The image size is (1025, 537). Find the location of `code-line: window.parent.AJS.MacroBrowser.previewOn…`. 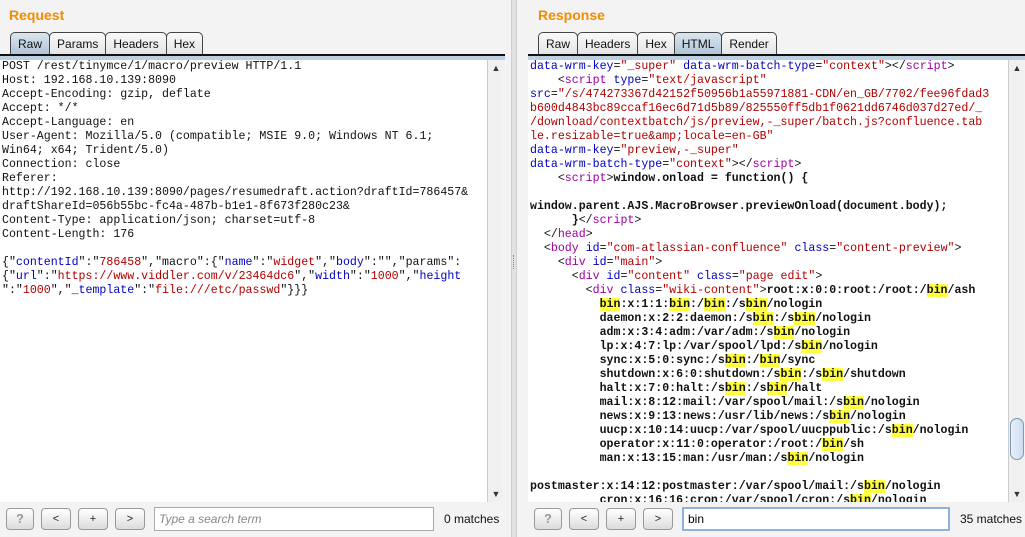

code-line: window.parent.AJS.MacroBrowser.previewOn… is located at coordinates (768, 207).